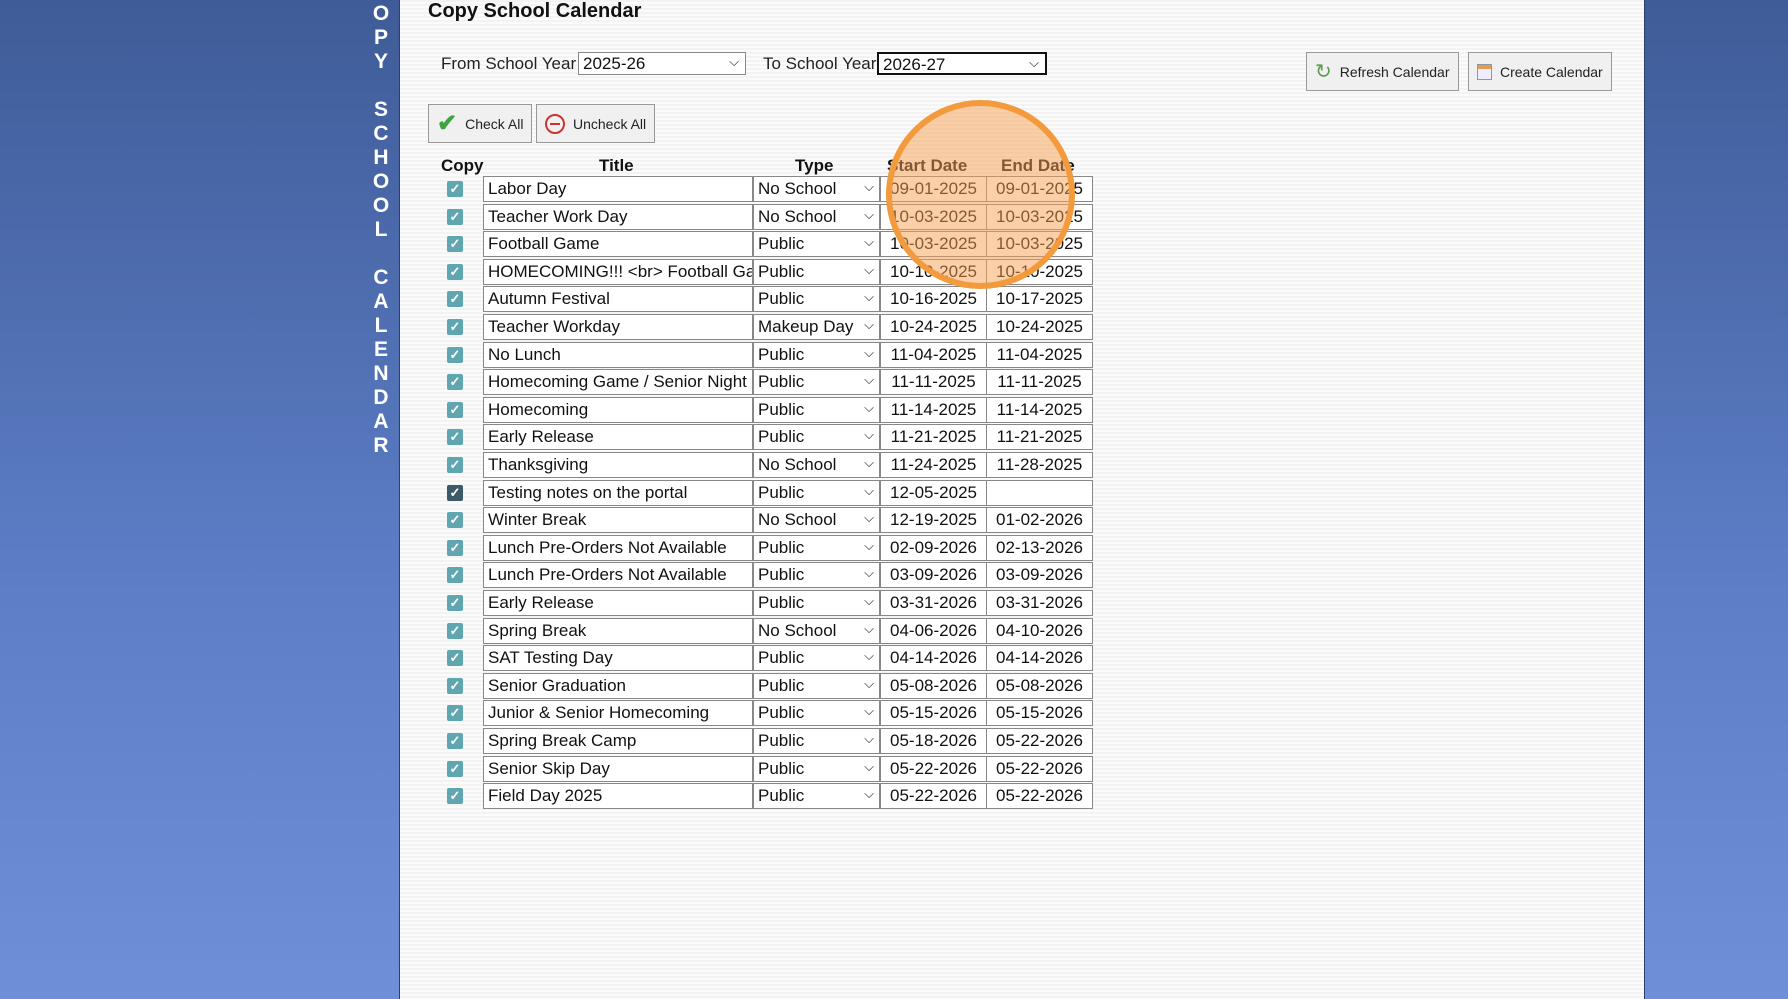 The width and height of the screenshot is (1788, 999). Describe the element at coordinates (618, 685) in the screenshot. I see `title-input: Senior Graduation` at that location.